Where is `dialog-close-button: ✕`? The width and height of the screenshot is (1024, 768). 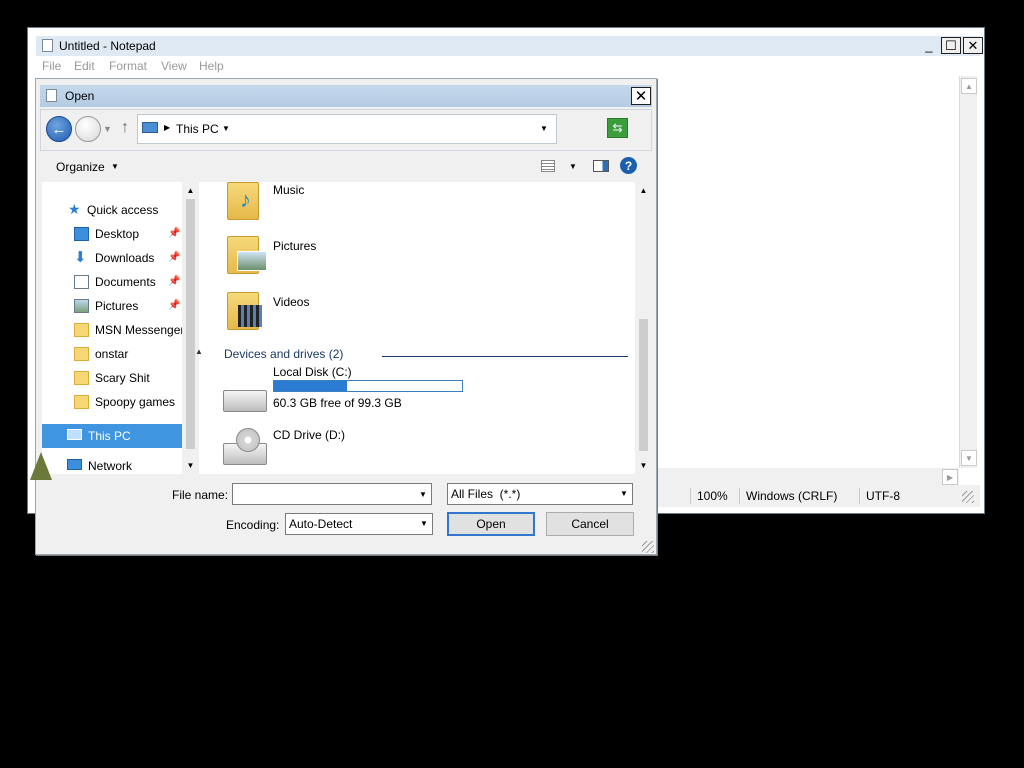 dialog-close-button: ✕ is located at coordinates (641, 96).